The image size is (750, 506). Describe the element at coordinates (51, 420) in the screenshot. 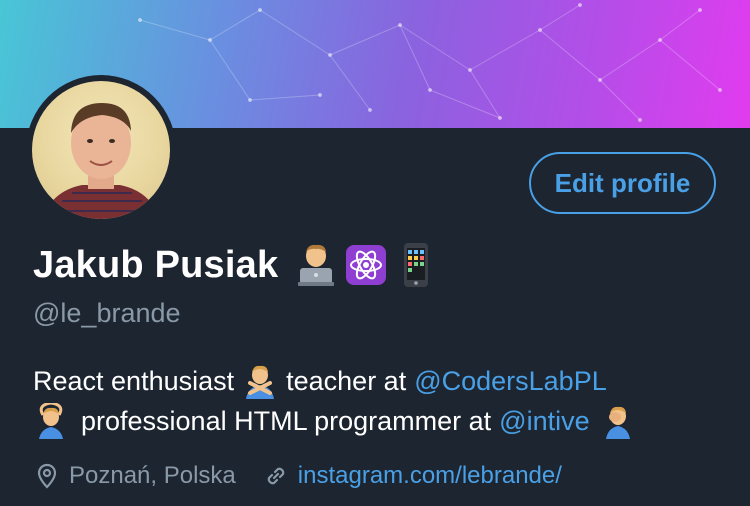

I see `person-gesturing-ok-icon` at that location.